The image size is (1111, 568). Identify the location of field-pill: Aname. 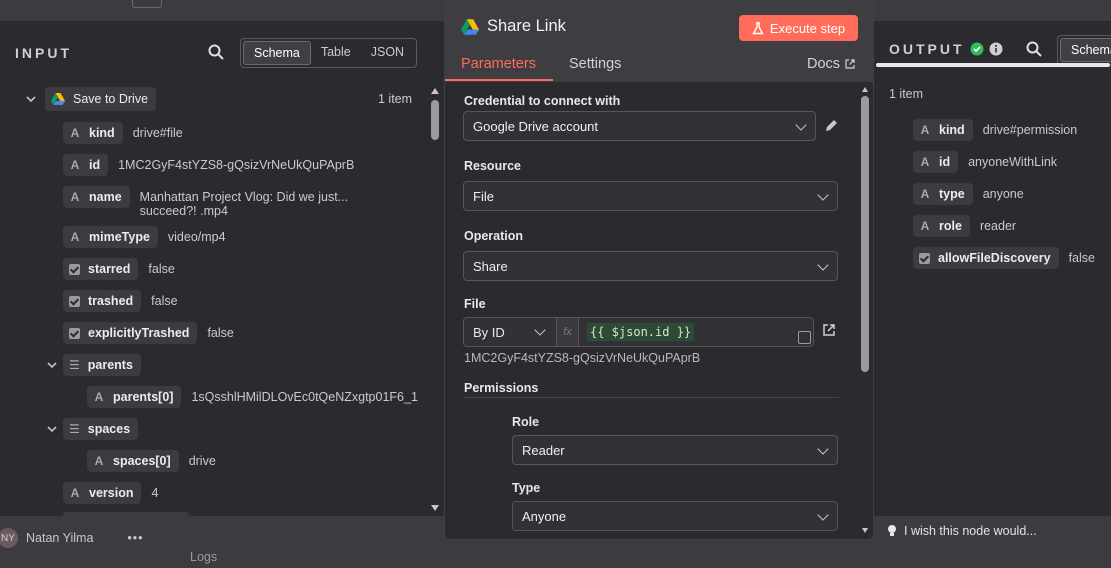
(96, 197).